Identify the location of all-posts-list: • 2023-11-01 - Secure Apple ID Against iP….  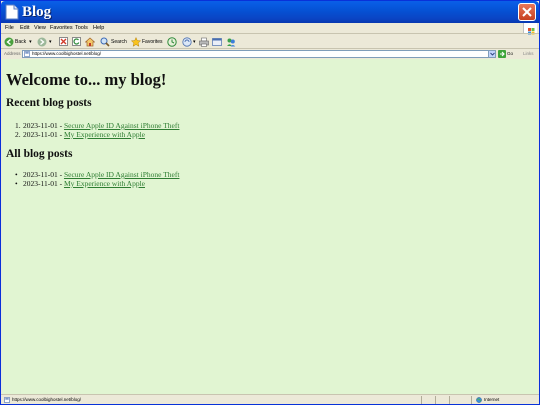
(97, 179).